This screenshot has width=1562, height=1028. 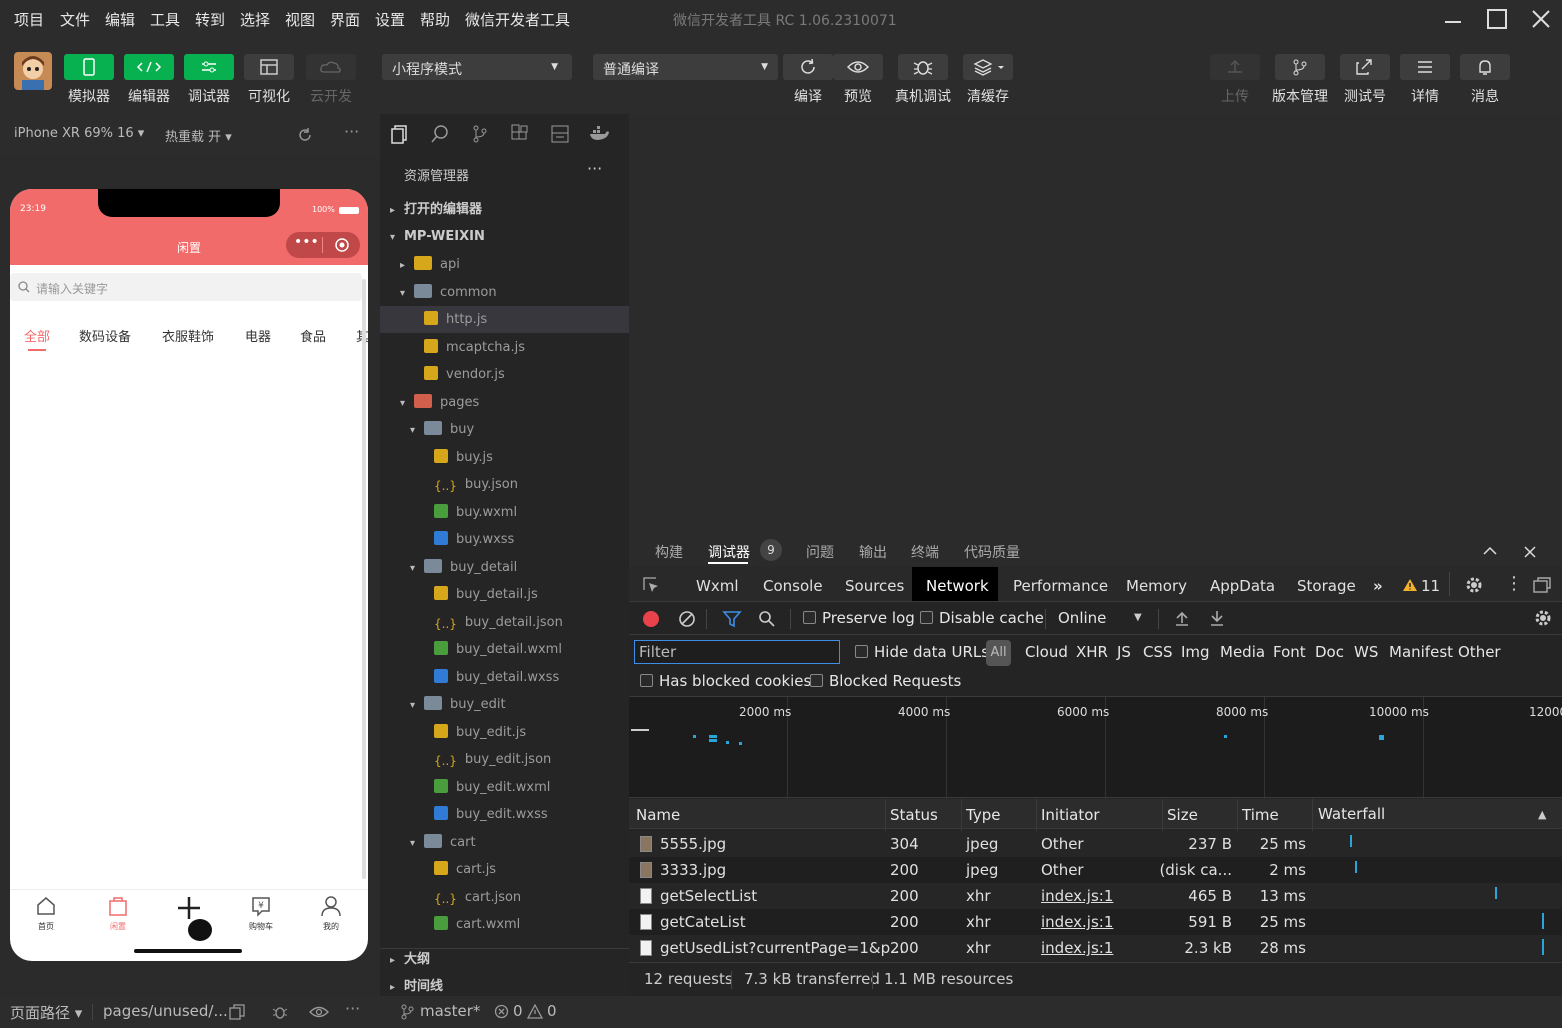 What do you see at coordinates (1046, 652) in the screenshot?
I see `type-cloud: Cloud` at bounding box center [1046, 652].